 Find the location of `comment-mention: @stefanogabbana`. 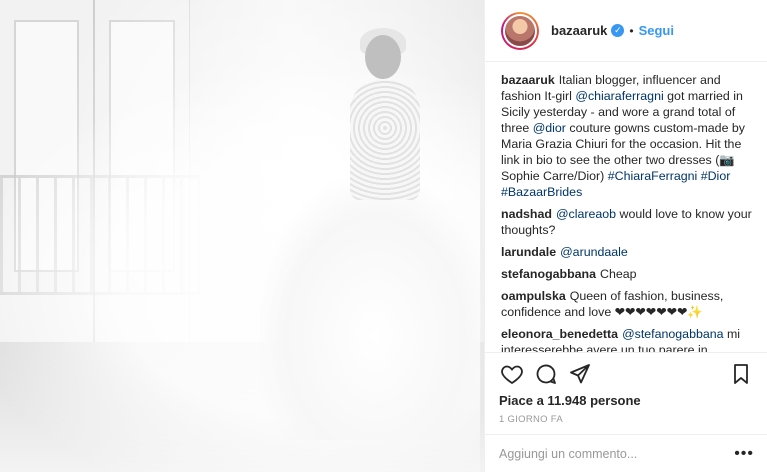

comment-mention: @stefanogabbana is located at coordinates (672, 334).